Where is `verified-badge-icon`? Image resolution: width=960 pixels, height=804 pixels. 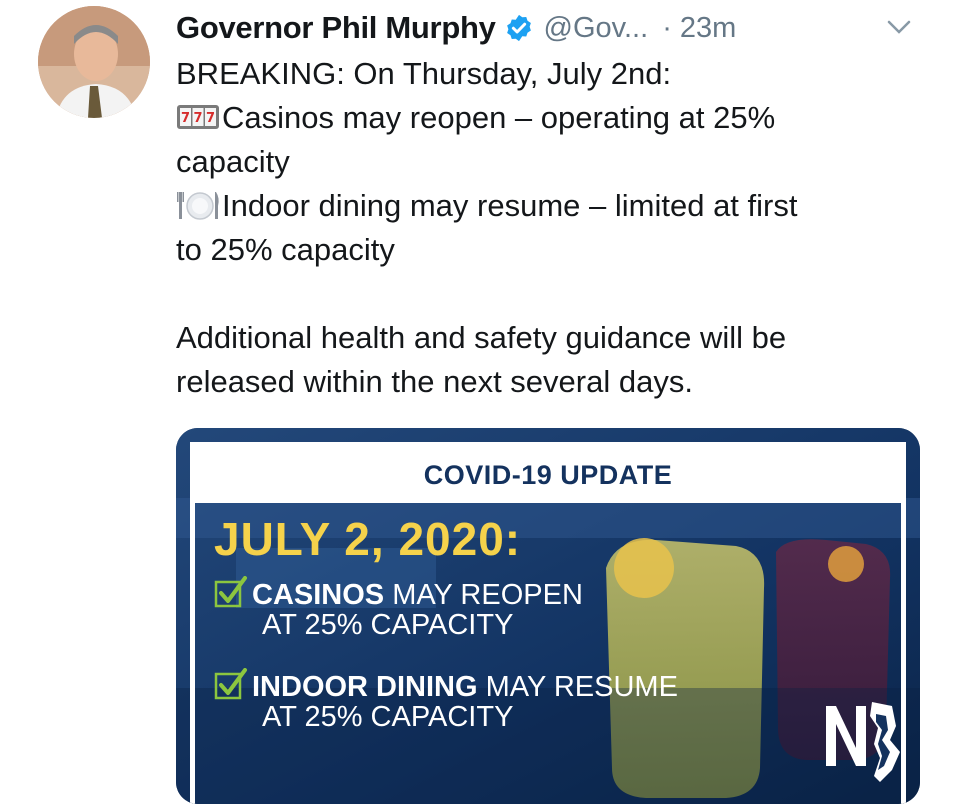 verified-badge-icon is located at coordinates (518, 28).